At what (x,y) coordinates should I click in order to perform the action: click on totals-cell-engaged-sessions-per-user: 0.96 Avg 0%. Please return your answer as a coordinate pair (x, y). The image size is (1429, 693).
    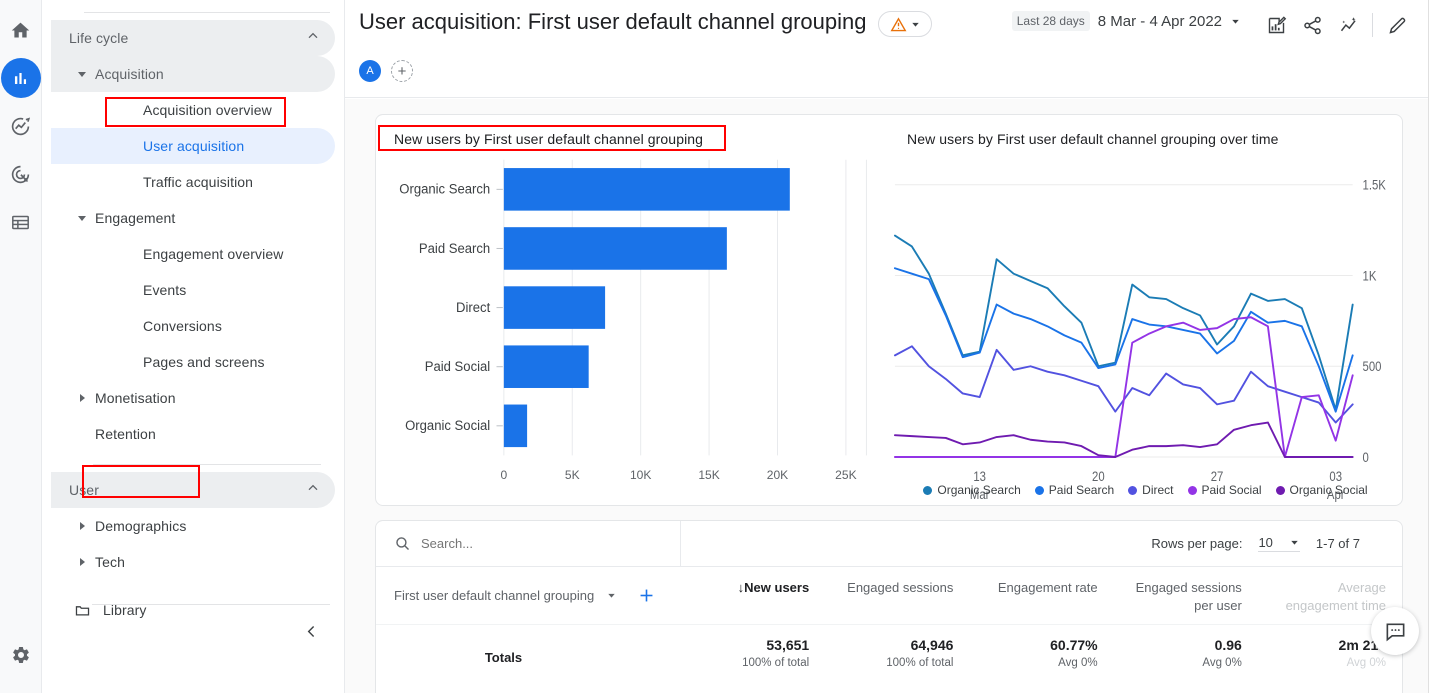
    Looking at the image, I should click on (1186, 657).